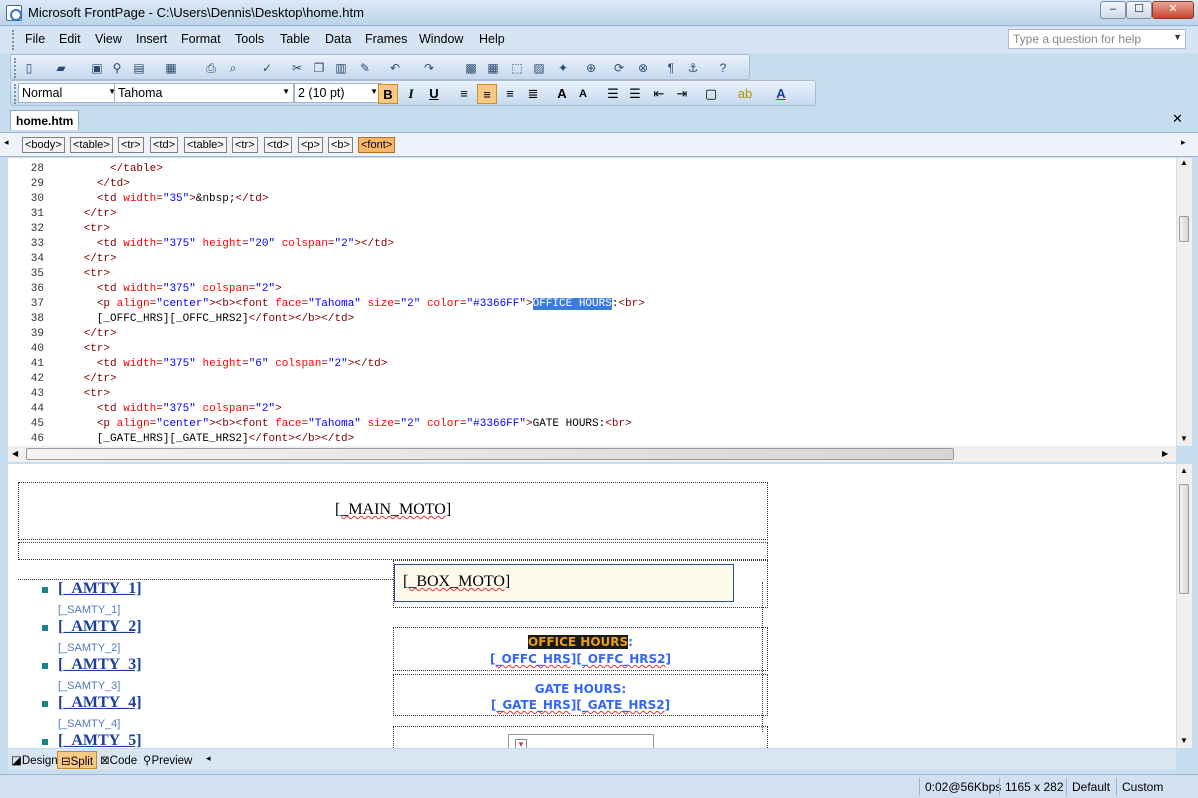  I want to click on page-dimensions: 1165 x 282, so click(1034, 787).